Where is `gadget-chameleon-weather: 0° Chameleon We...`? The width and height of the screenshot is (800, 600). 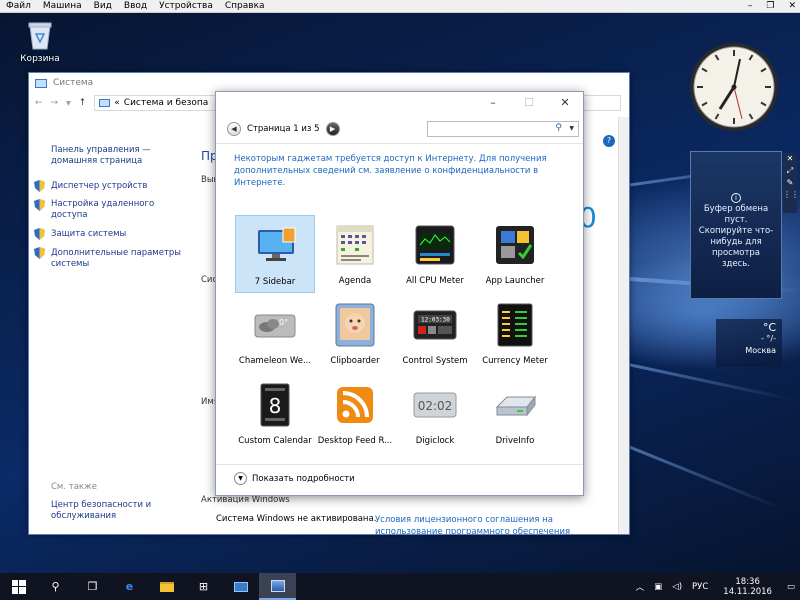
gadget-chameleon-weather: 0° Chameleon We... is located at coordinates (275, 334).